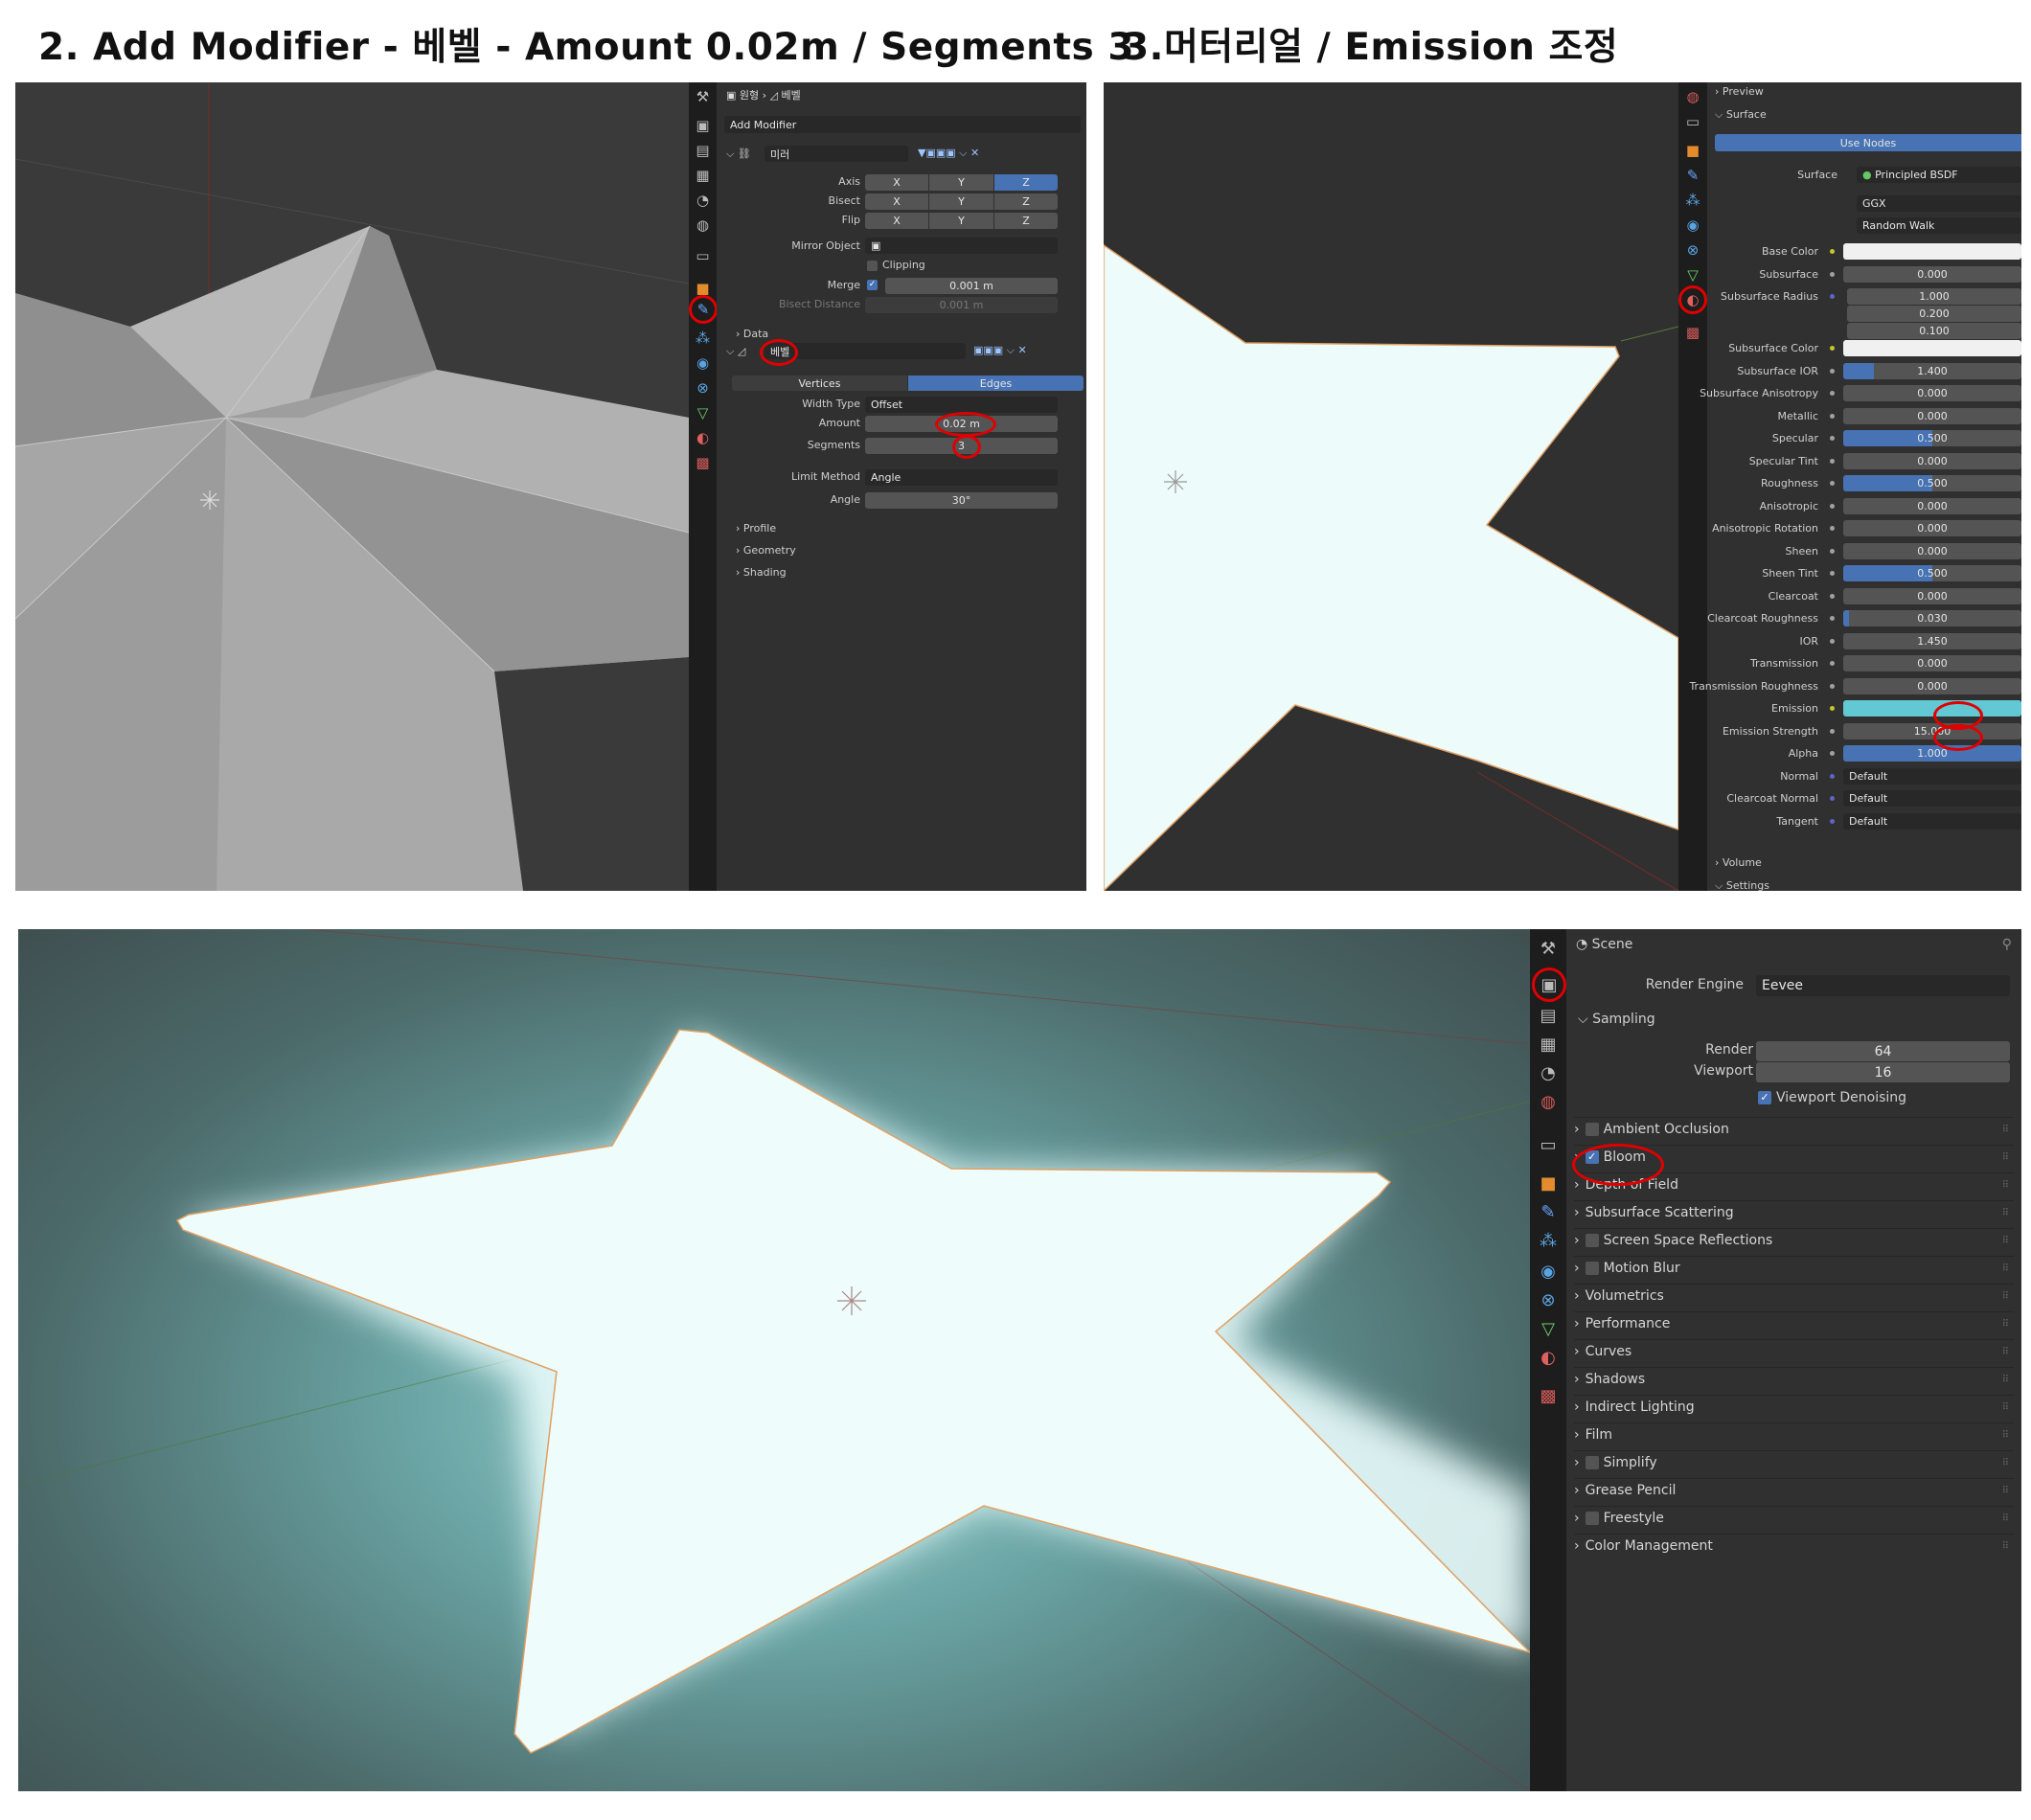 This screenshot has width=2031, height=1820. I want to click on limit-method-select: Angle, so click(962, 478).